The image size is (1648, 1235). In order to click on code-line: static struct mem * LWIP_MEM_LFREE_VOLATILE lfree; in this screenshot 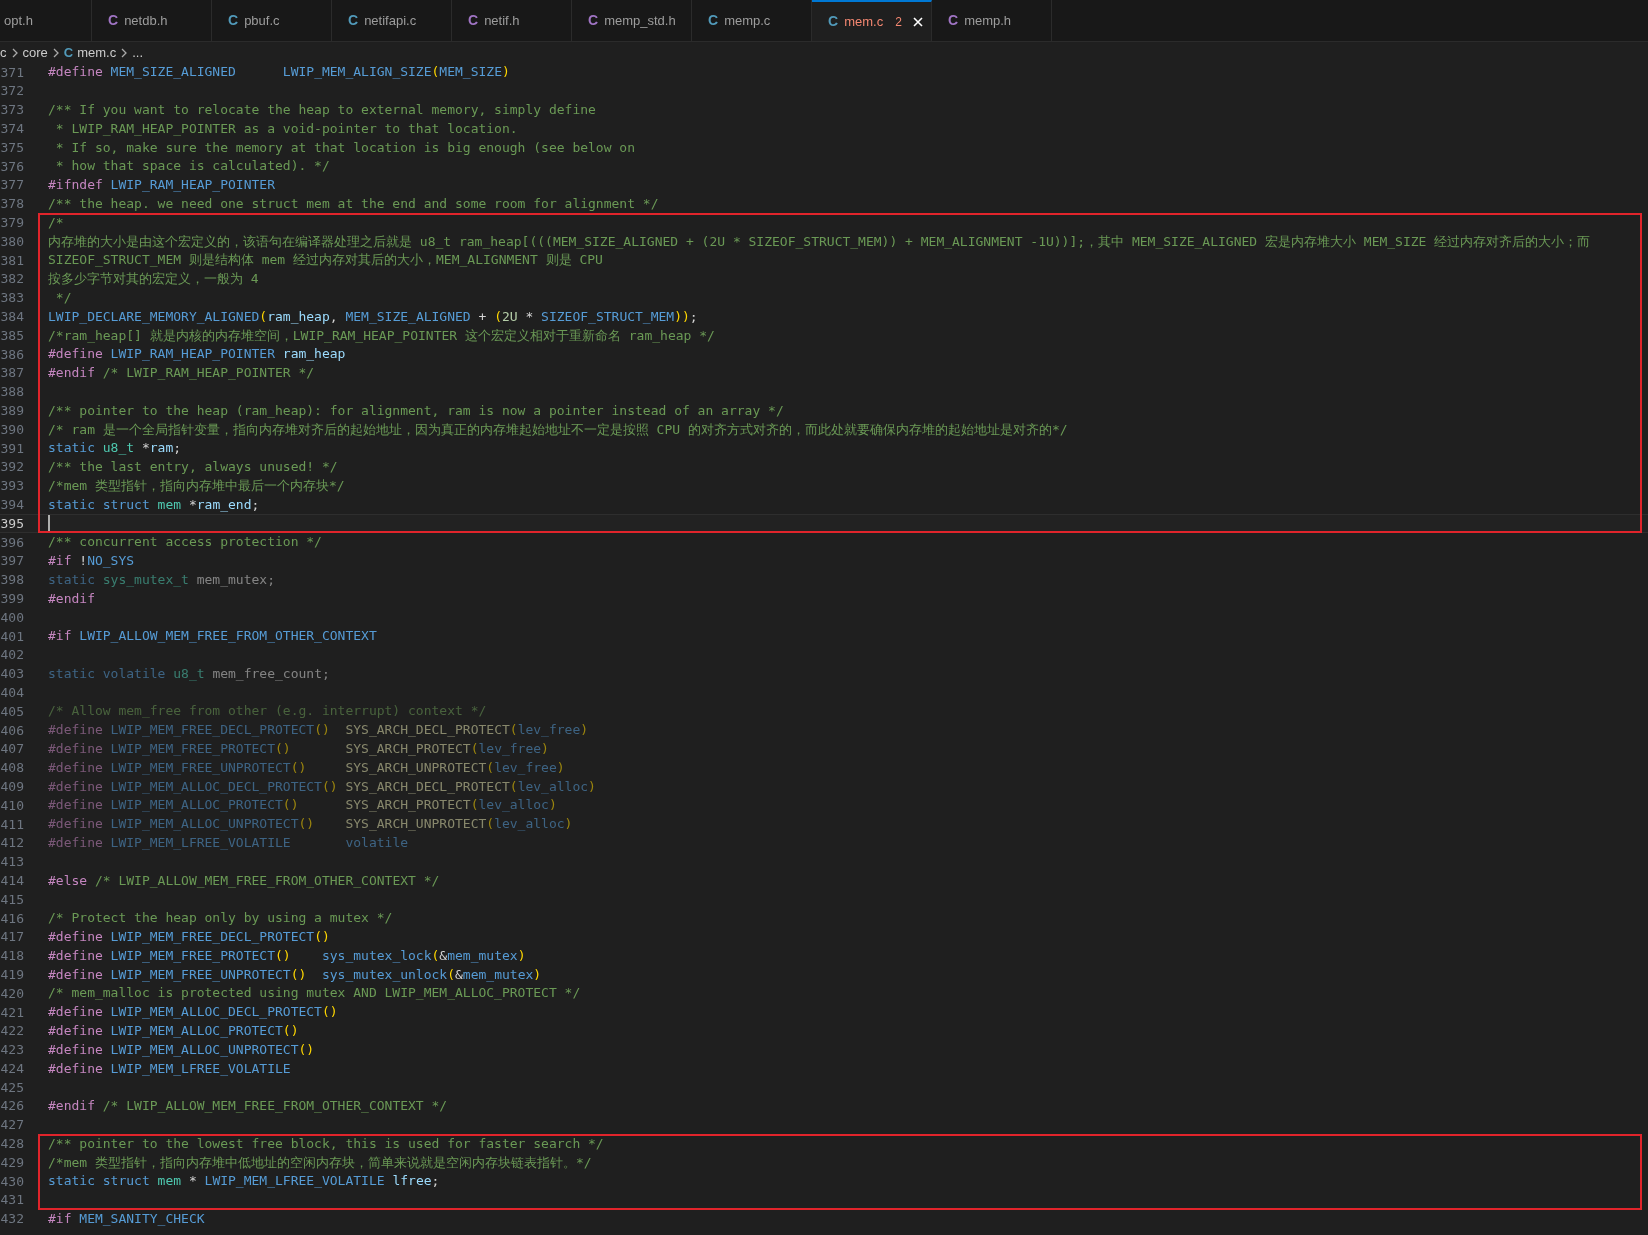, I will do `click(244, 1181)`.